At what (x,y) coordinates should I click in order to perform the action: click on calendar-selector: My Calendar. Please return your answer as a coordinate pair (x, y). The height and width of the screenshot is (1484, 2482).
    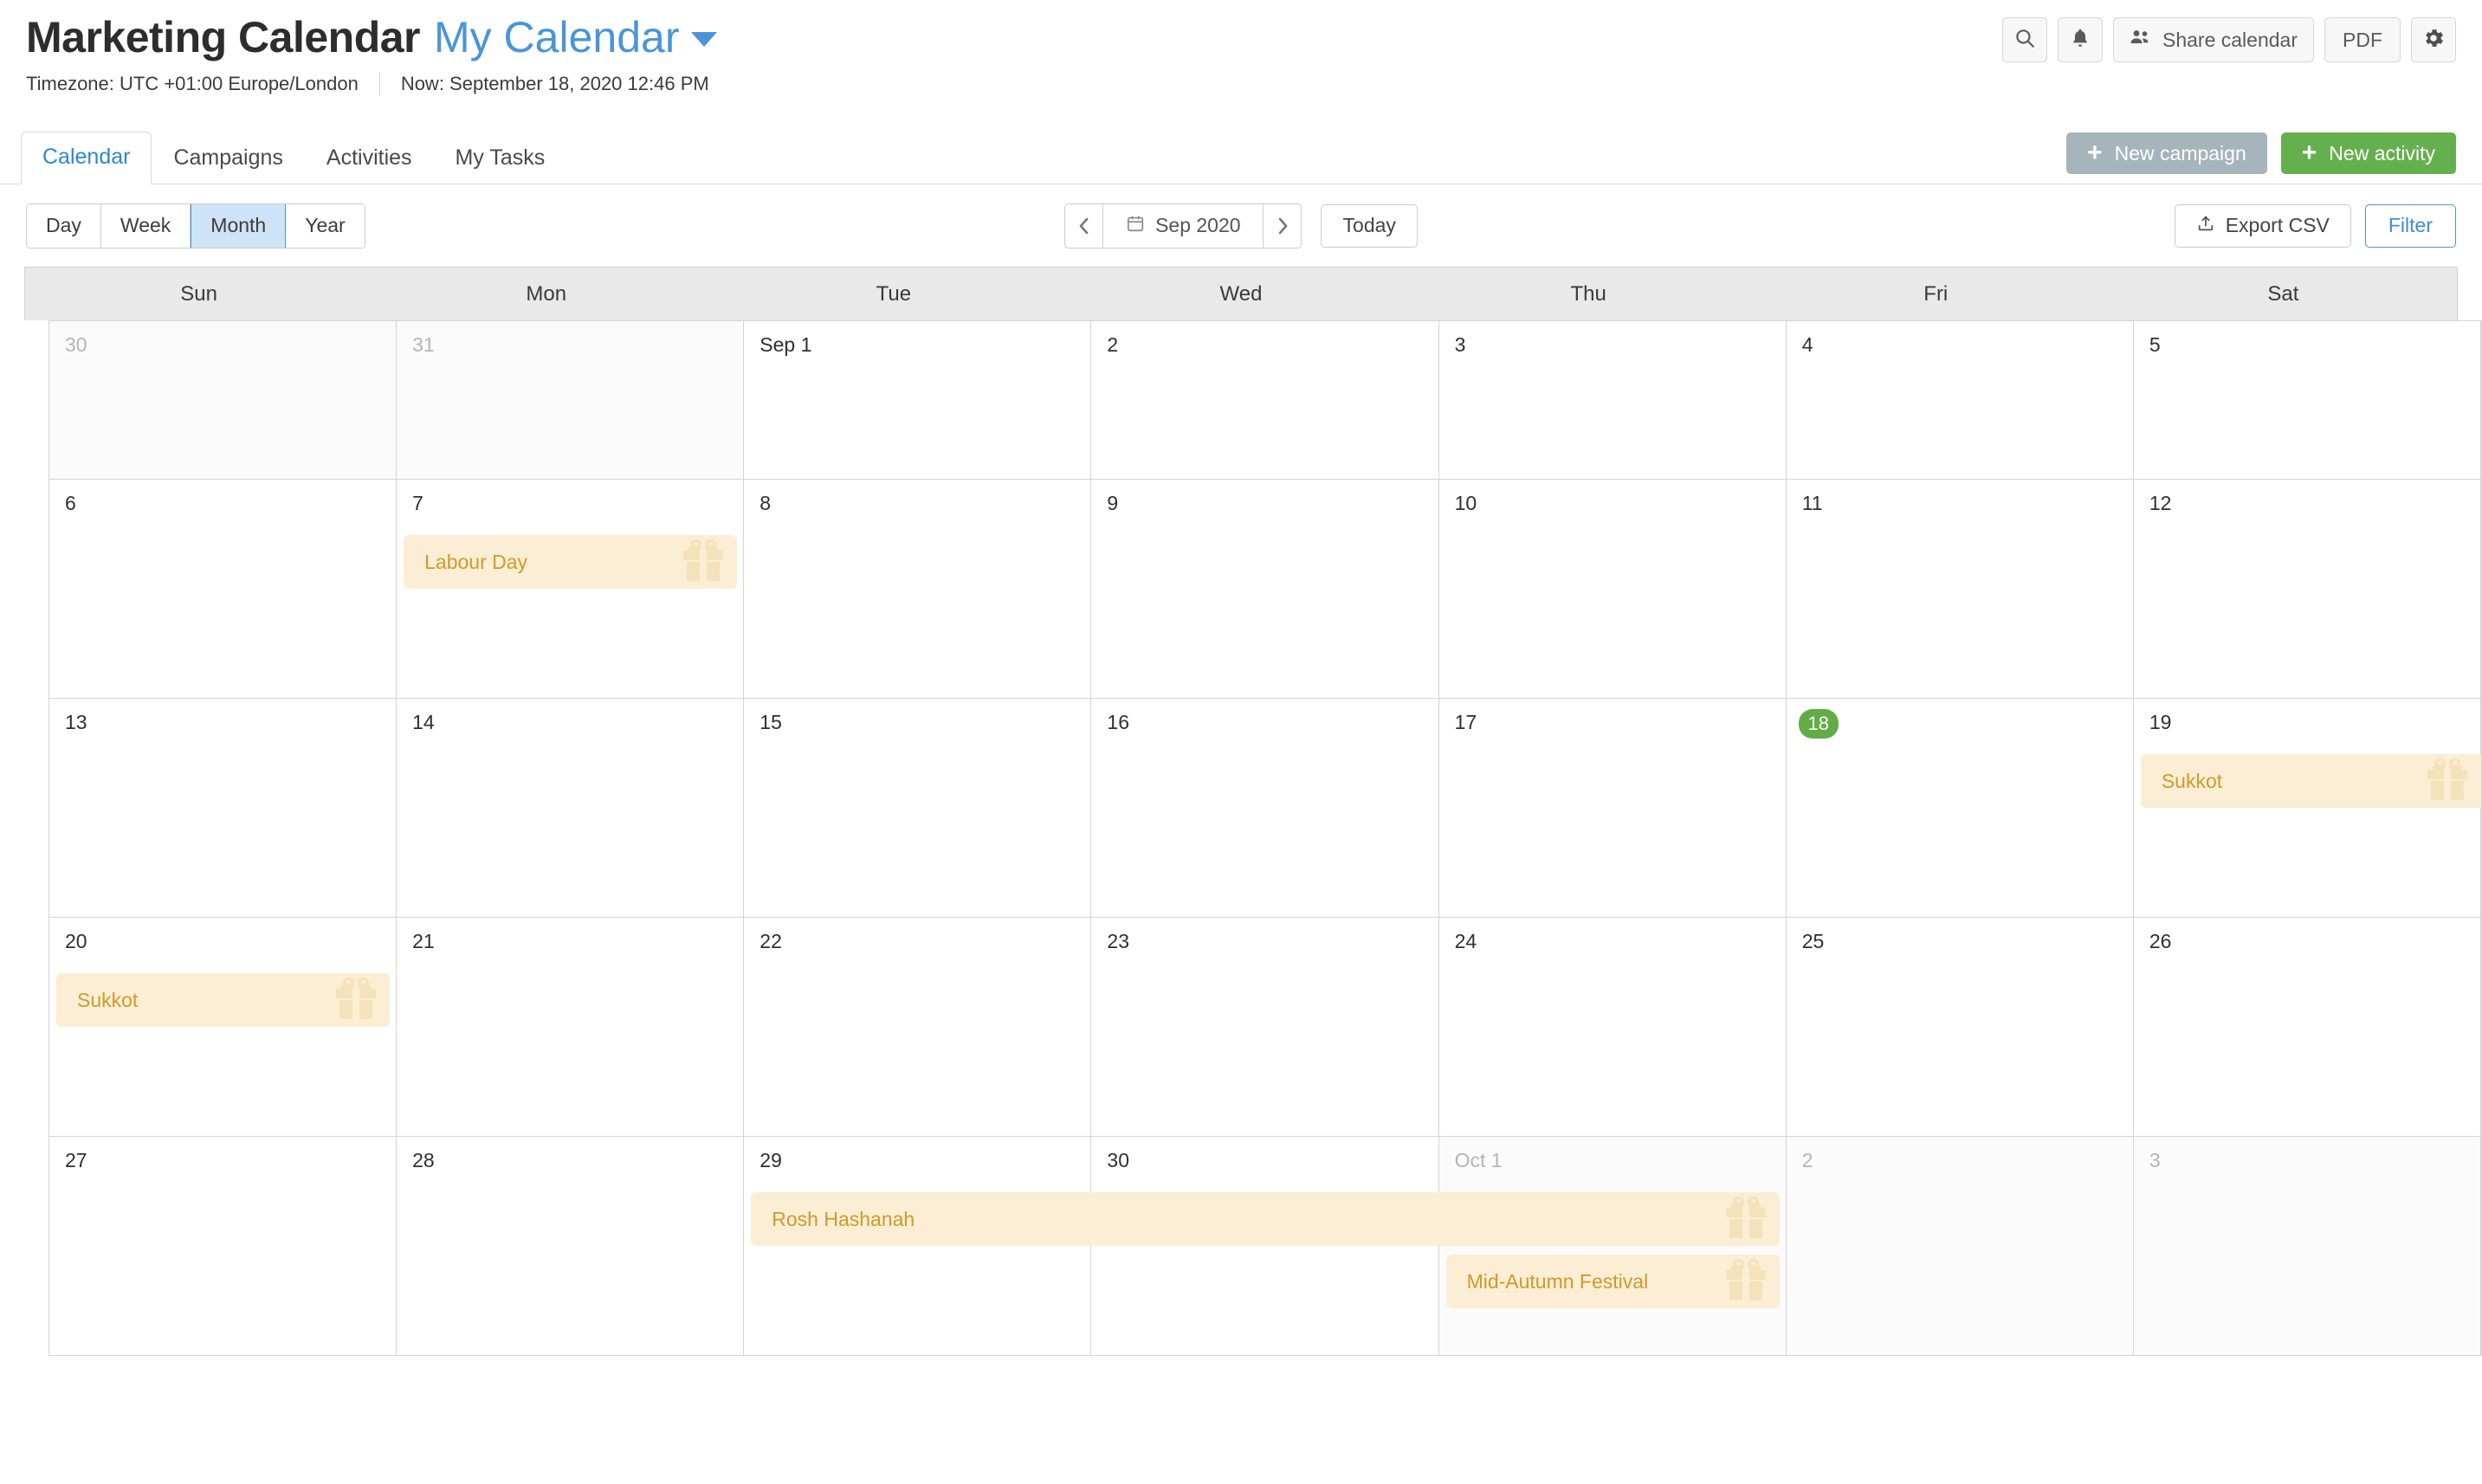
    Looking at the image, I should click on (576, 37).